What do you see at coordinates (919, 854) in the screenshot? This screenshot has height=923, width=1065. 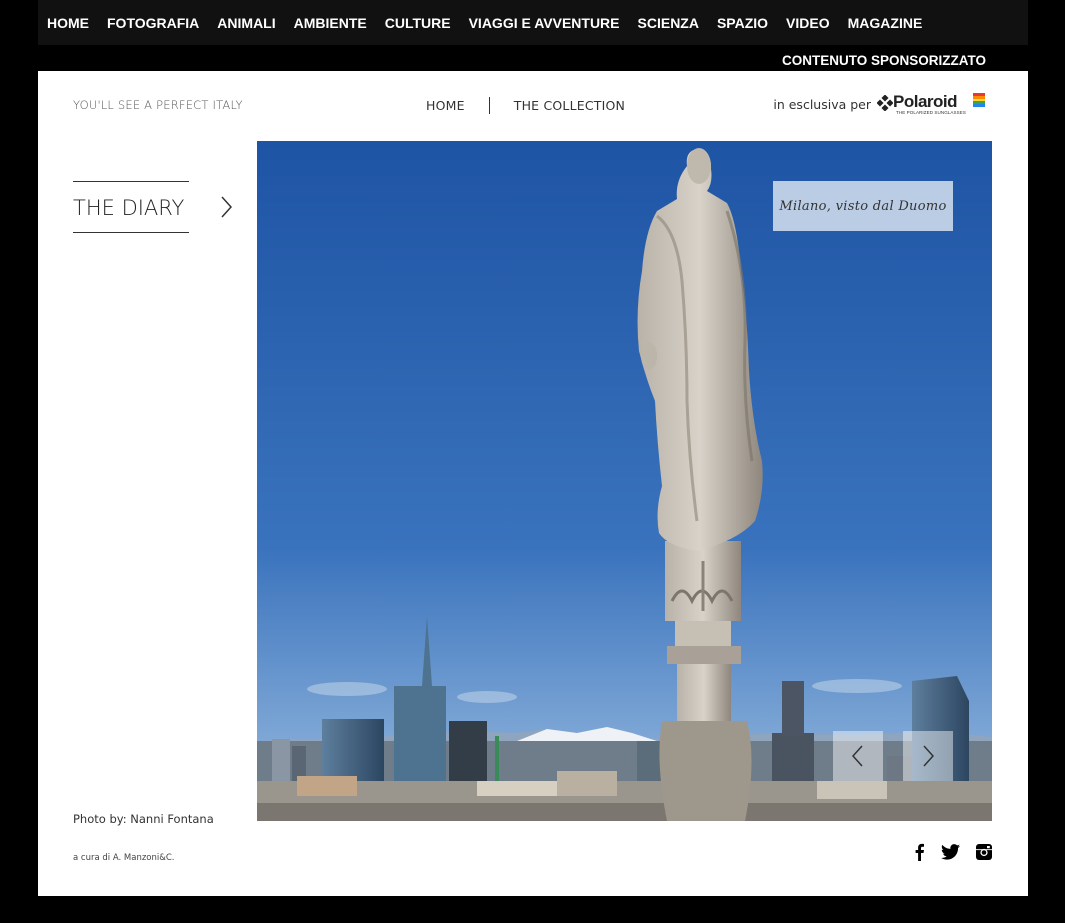 I see `facebook-icon` at bounding box center [919, 854].